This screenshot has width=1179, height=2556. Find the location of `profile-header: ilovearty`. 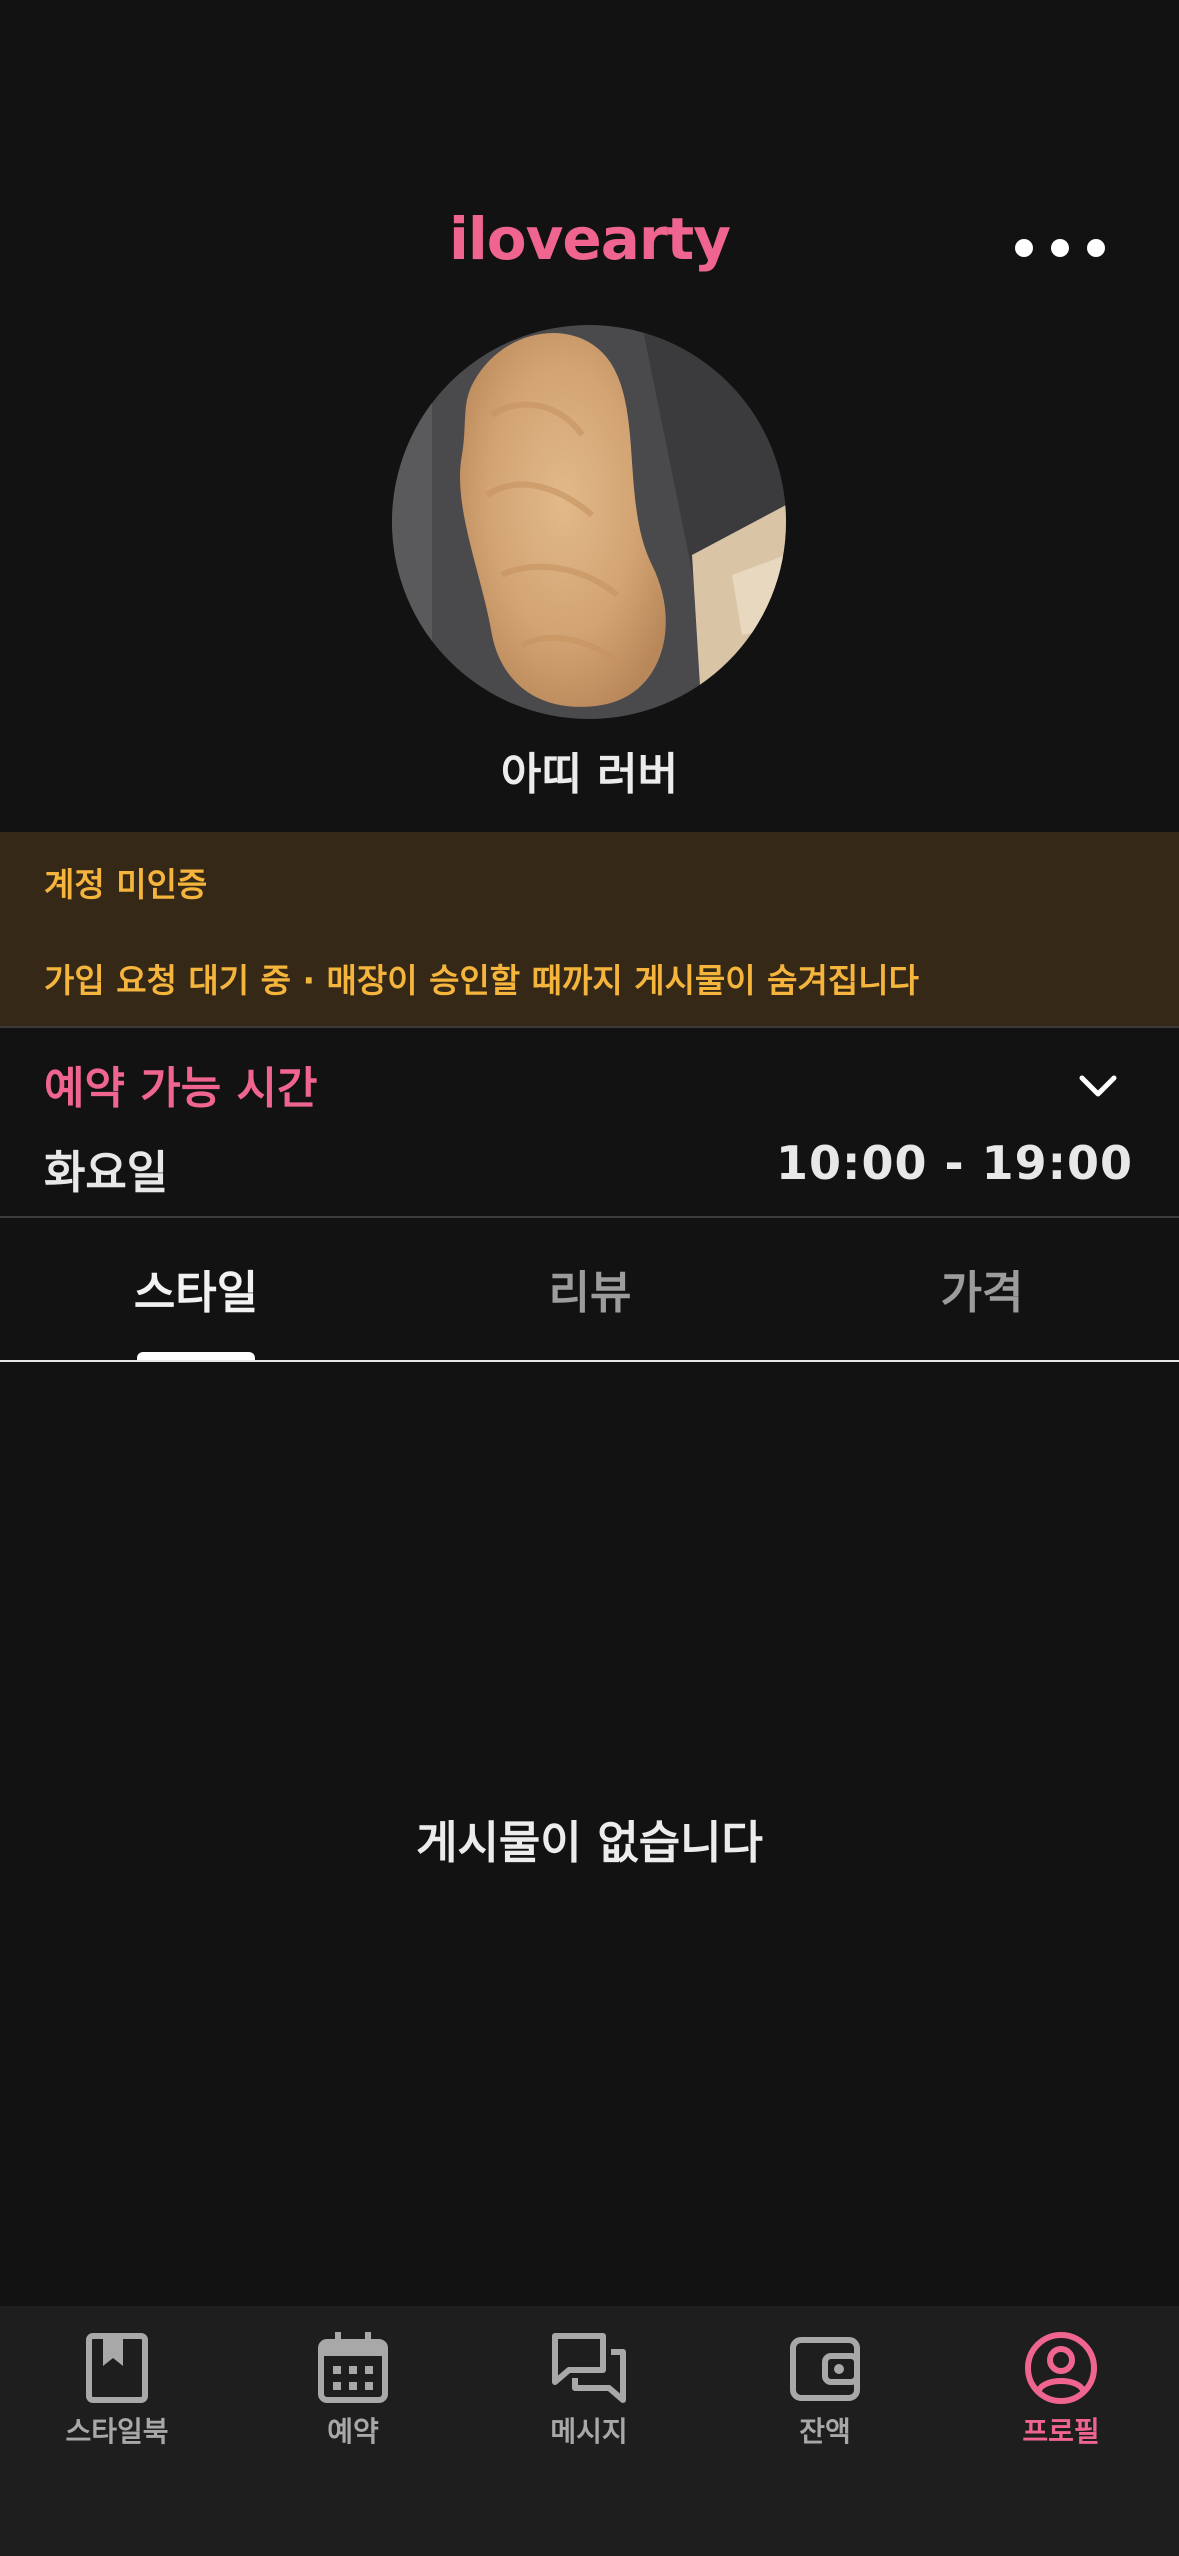

profile-header: ilovearty is located at coordinates (589, 165).